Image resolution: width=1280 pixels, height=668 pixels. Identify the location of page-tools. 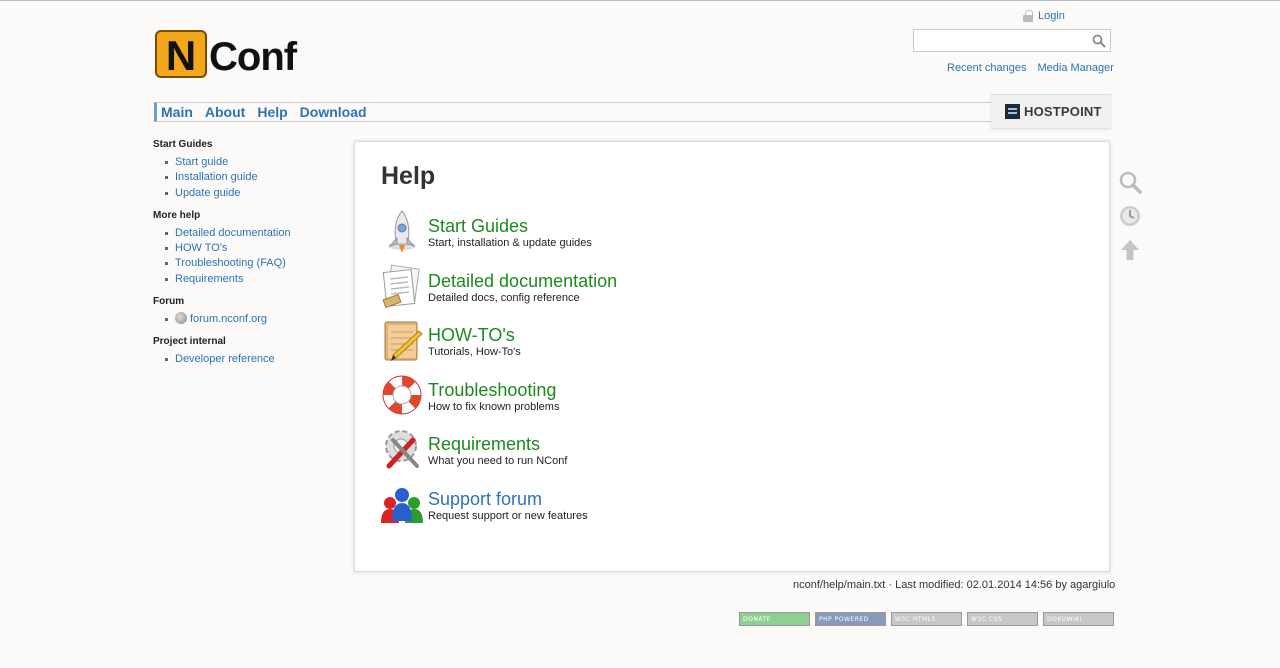
(1130, 221).